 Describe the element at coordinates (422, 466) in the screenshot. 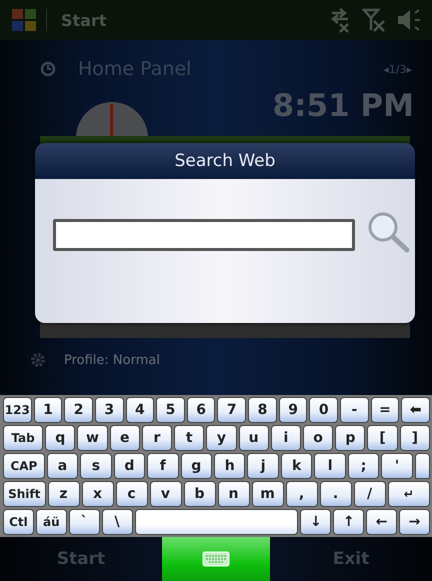

I see `enter-key-top` at that location.